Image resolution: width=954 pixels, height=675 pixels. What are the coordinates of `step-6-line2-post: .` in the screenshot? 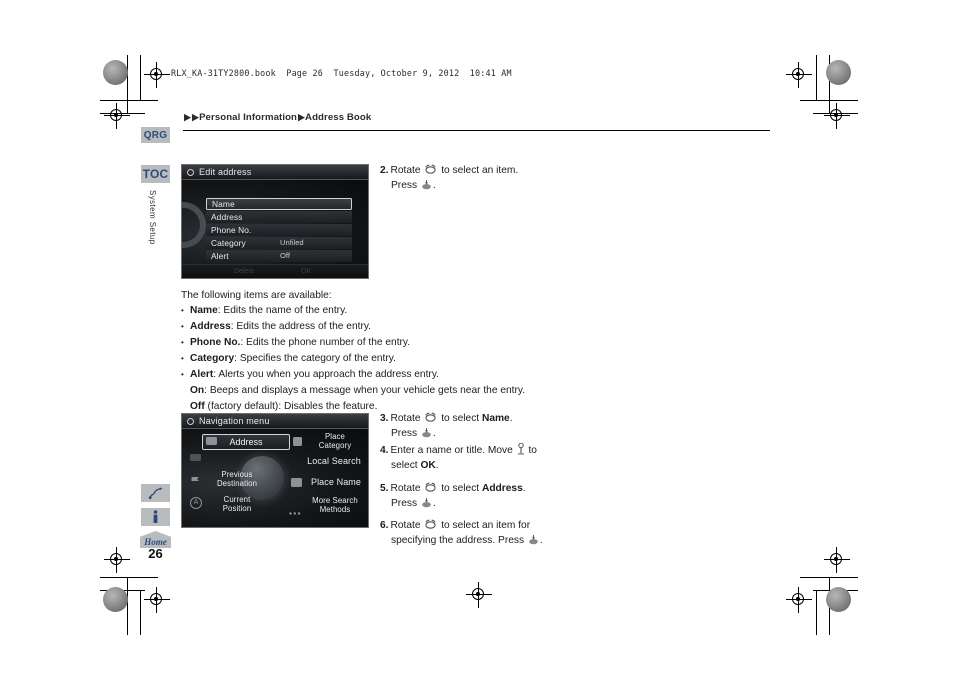 It's located at (541, 540).